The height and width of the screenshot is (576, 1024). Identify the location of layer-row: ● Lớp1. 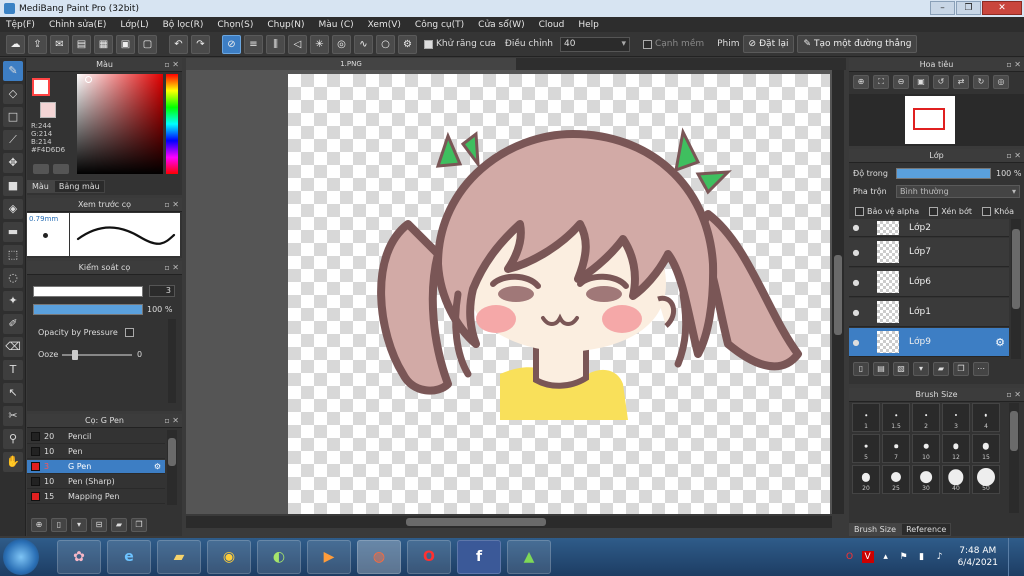
(929, 312).